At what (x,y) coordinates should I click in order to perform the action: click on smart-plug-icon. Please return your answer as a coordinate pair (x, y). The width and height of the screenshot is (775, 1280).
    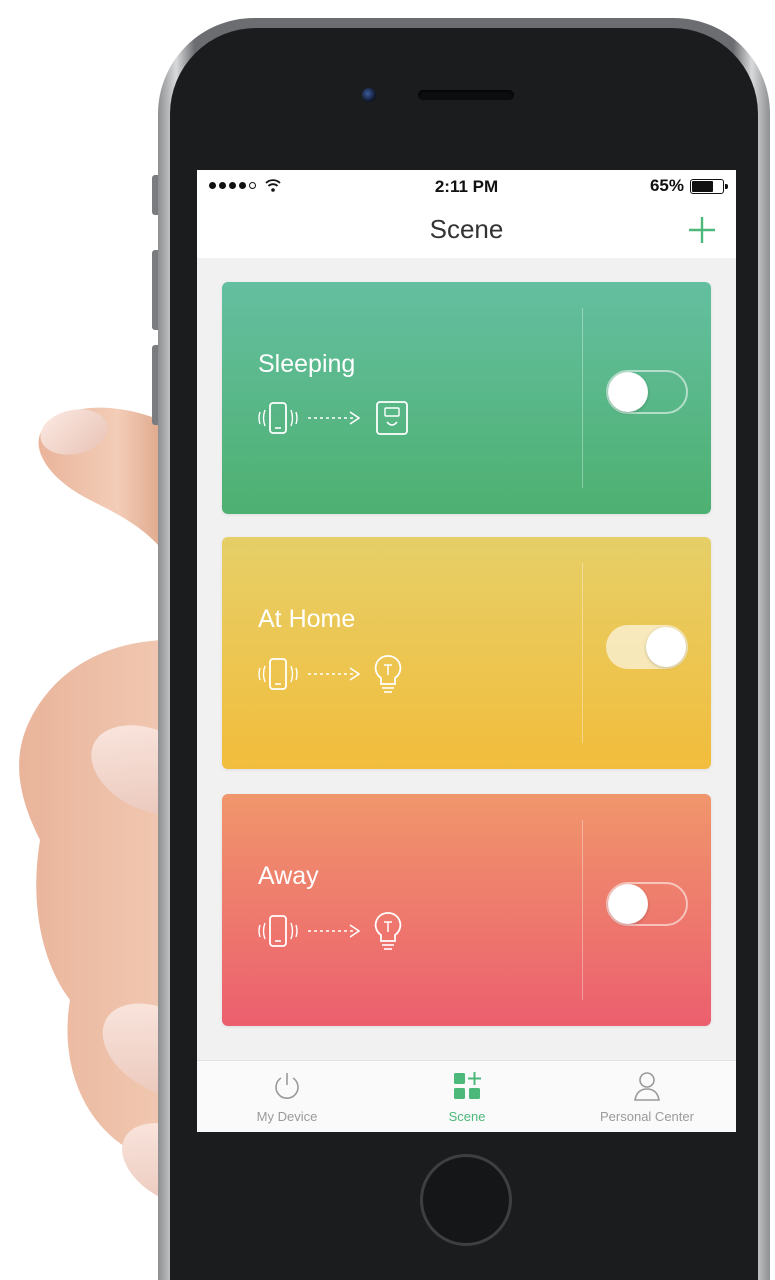
    Looking at the image, I should click on (392, 418).